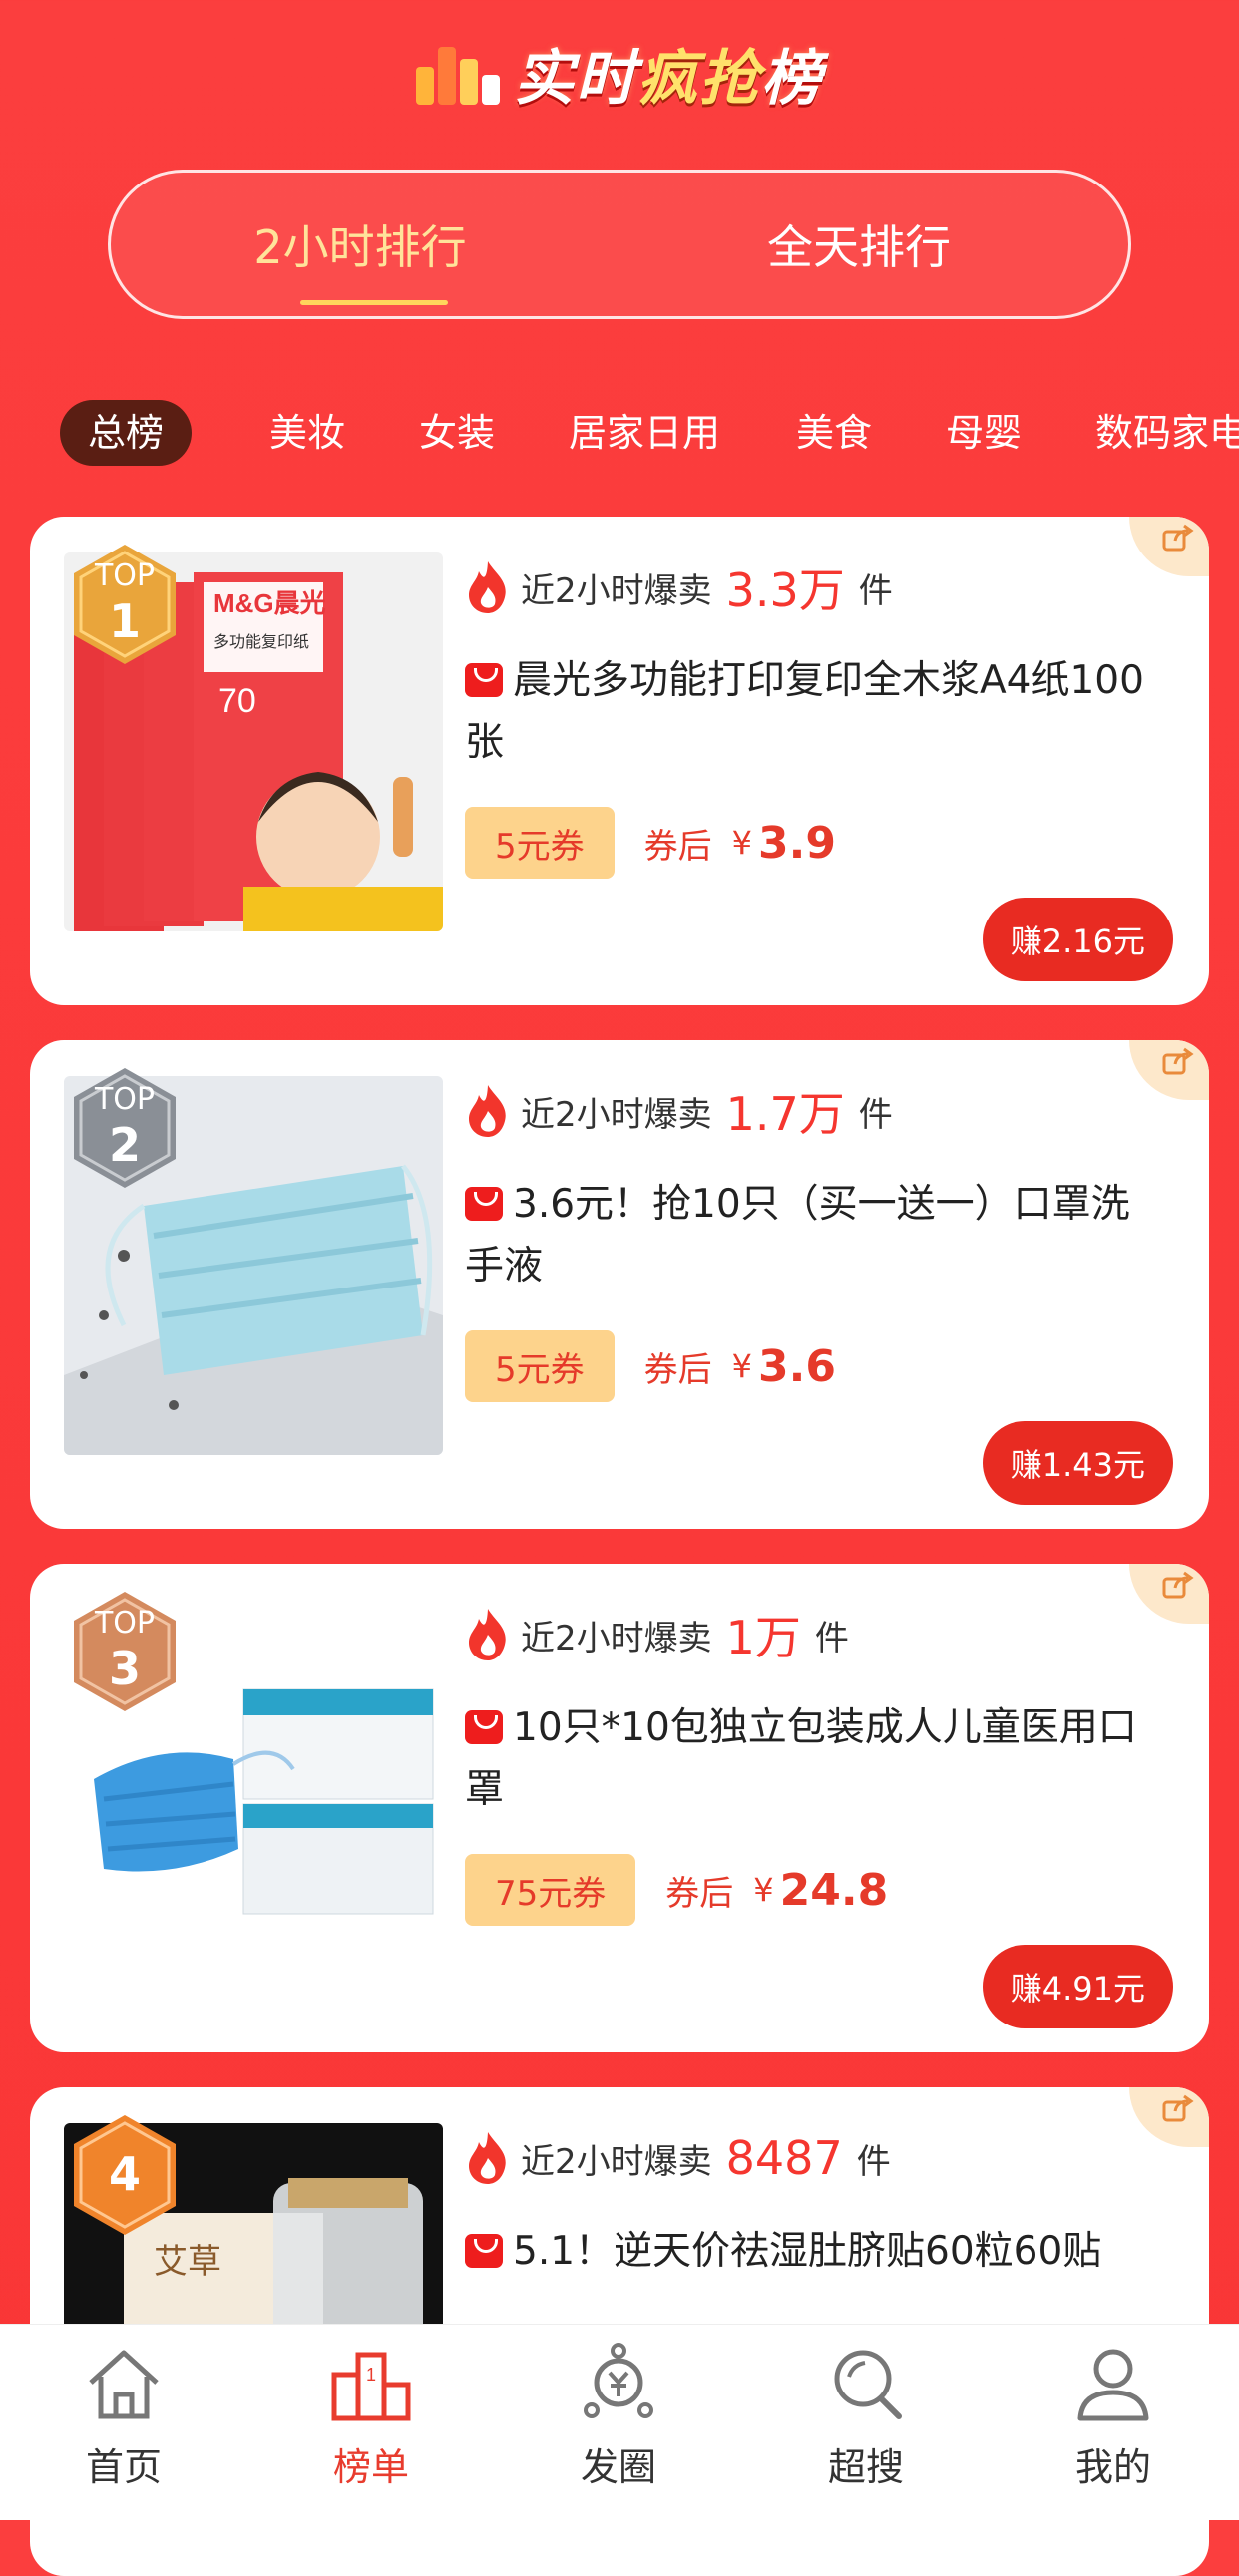 Image resolution: width=1239 pixels, height=2576 pixels. Describe the element at coordinates (125, 604) in the screenshot. I see `rank-badge: TOP 1` at that location.